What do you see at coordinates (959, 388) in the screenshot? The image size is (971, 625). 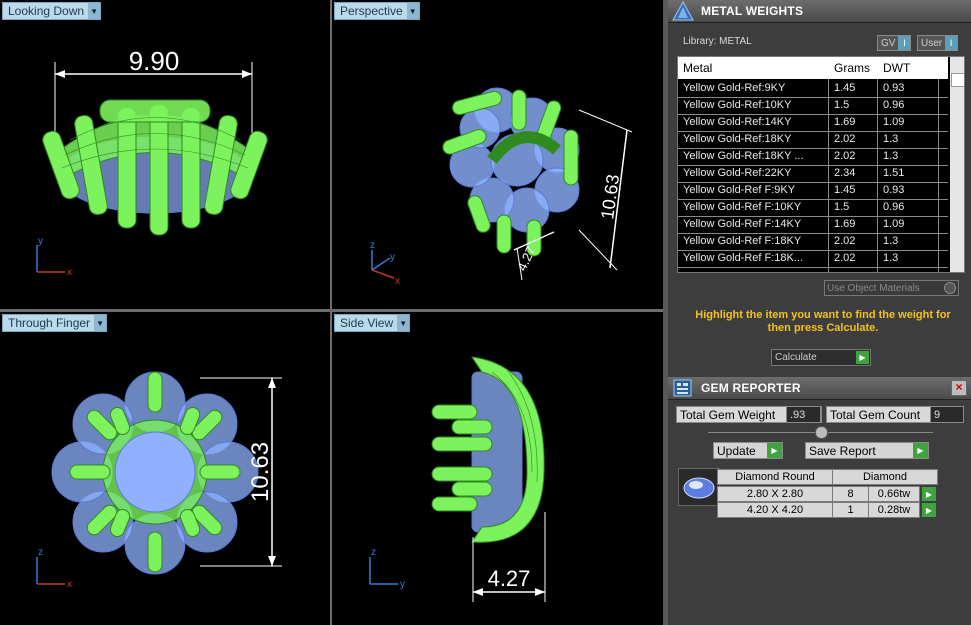 I see `close-icon: ×` at bounding box center [959, 388].